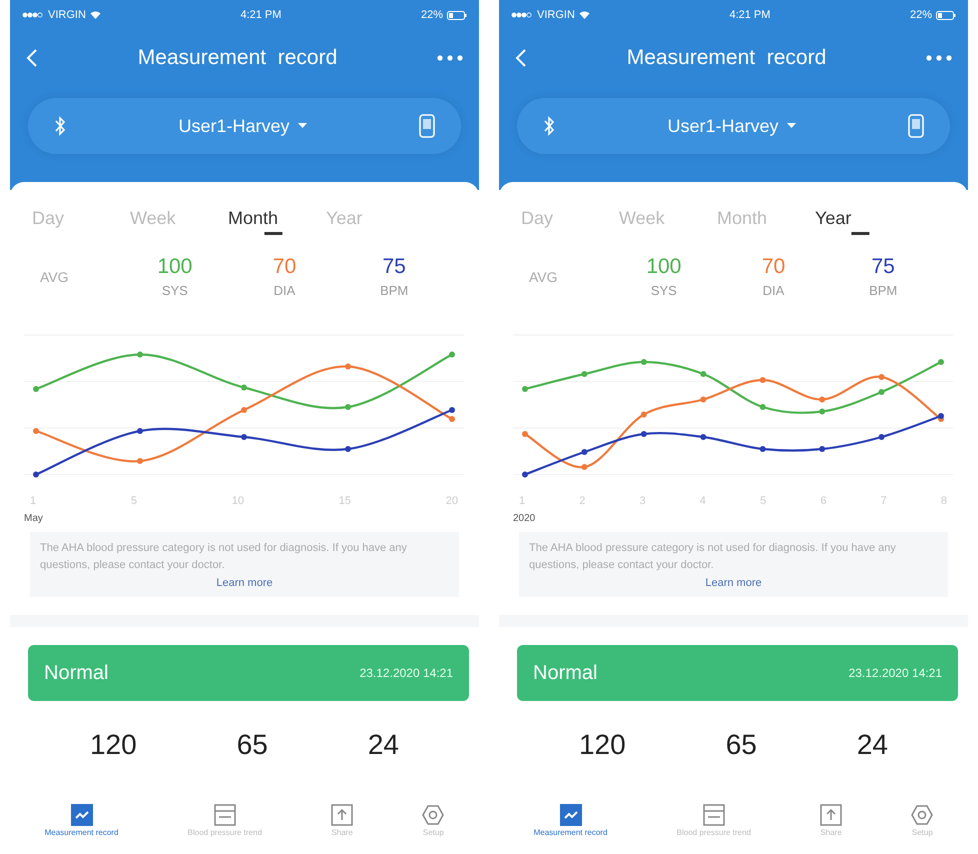  What do you see at coordinates (55, 276) in the screenshot?
I see `avg-label: AVG` at bounding box center [55, 276].